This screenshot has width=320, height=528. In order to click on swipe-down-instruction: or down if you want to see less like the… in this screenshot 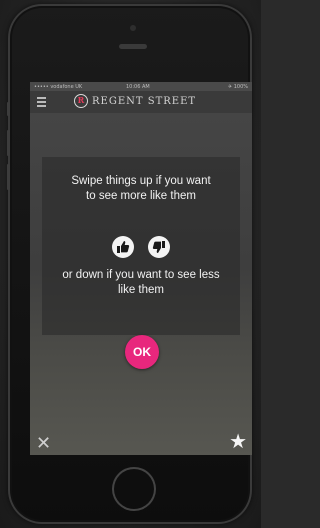, I will do `click(141, 282)`.